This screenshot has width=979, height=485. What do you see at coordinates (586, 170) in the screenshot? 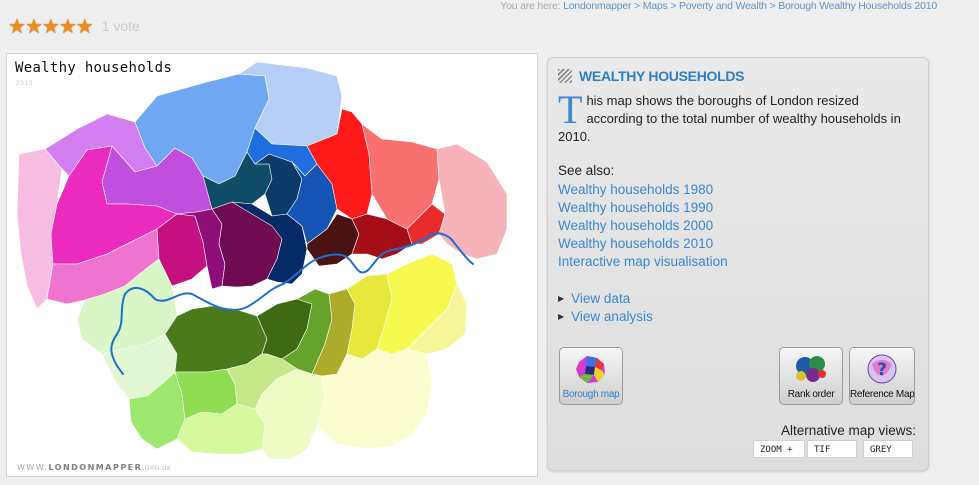
I see `see-also-label: See also:` at bounding box center [586, 170].